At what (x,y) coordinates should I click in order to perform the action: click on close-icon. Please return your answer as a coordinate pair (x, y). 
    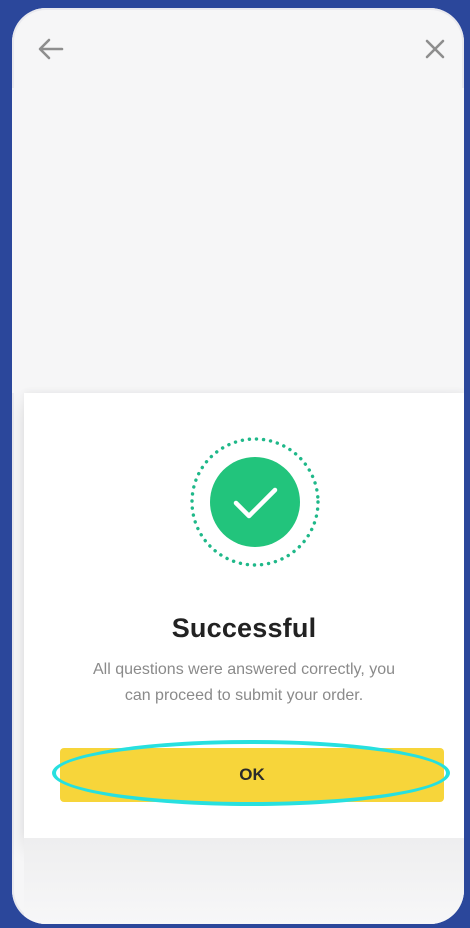
    Looking at the image, I should click on (435, 49).